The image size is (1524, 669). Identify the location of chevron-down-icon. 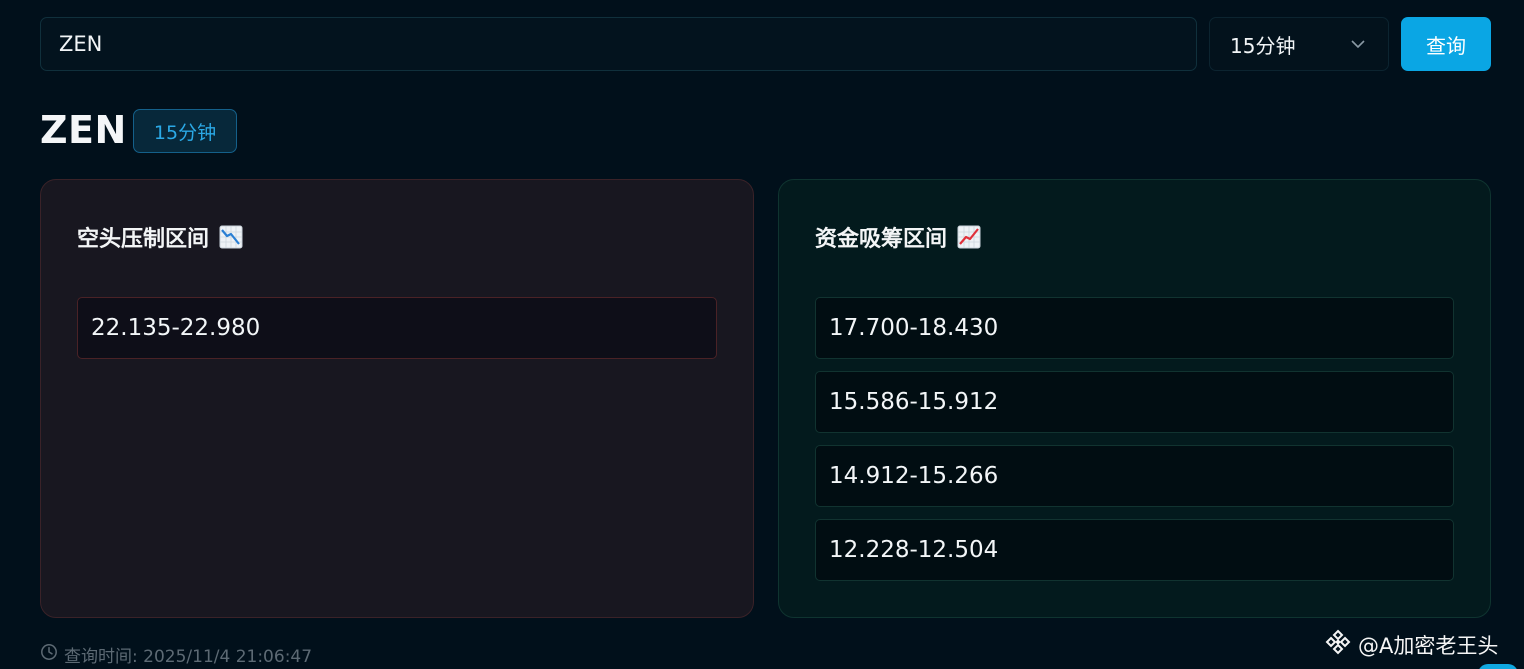
(1358, 44).